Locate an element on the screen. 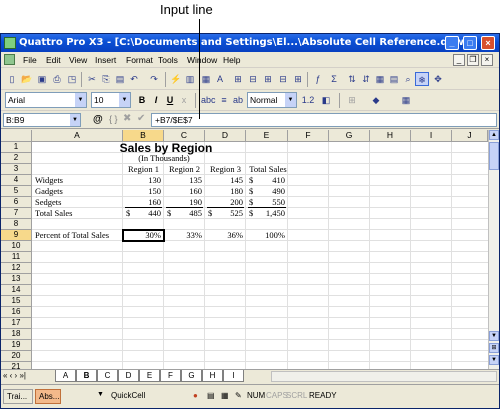 Image resolution: width=500 pixels, height=409 pixels. delete-col-icon: ⊟ is located at coordinates (283, 79).